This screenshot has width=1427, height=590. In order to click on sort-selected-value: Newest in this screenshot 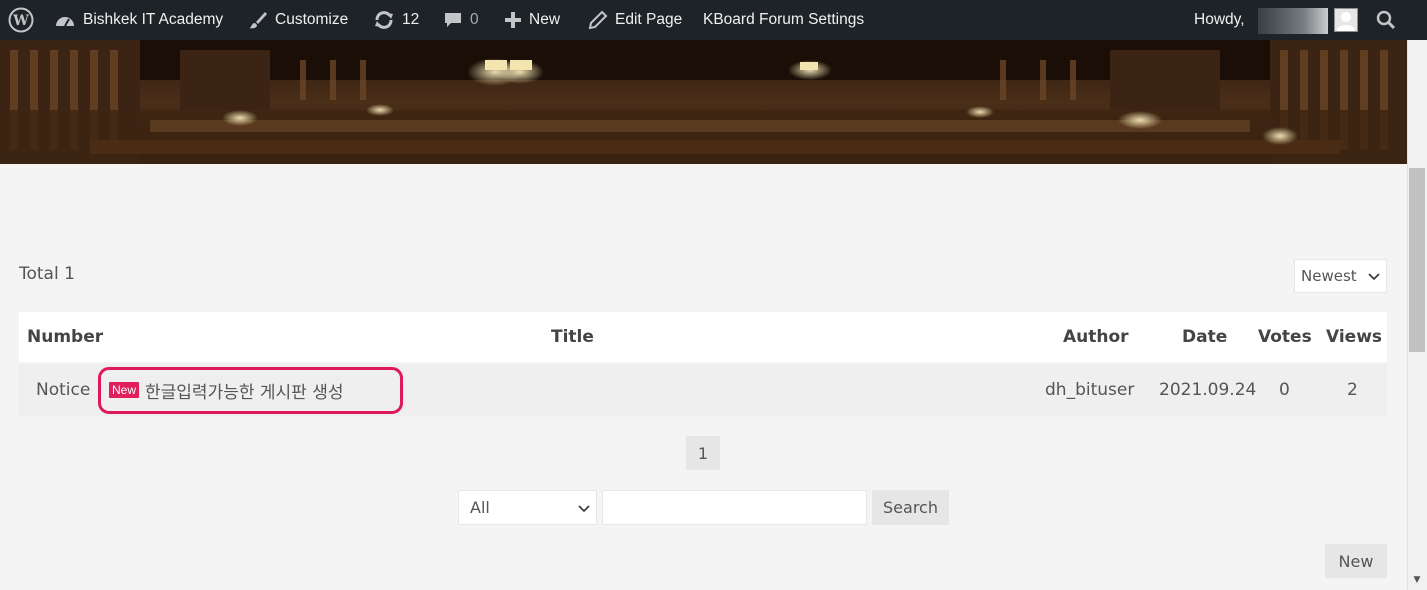, I will do `click(1329, 276)`.